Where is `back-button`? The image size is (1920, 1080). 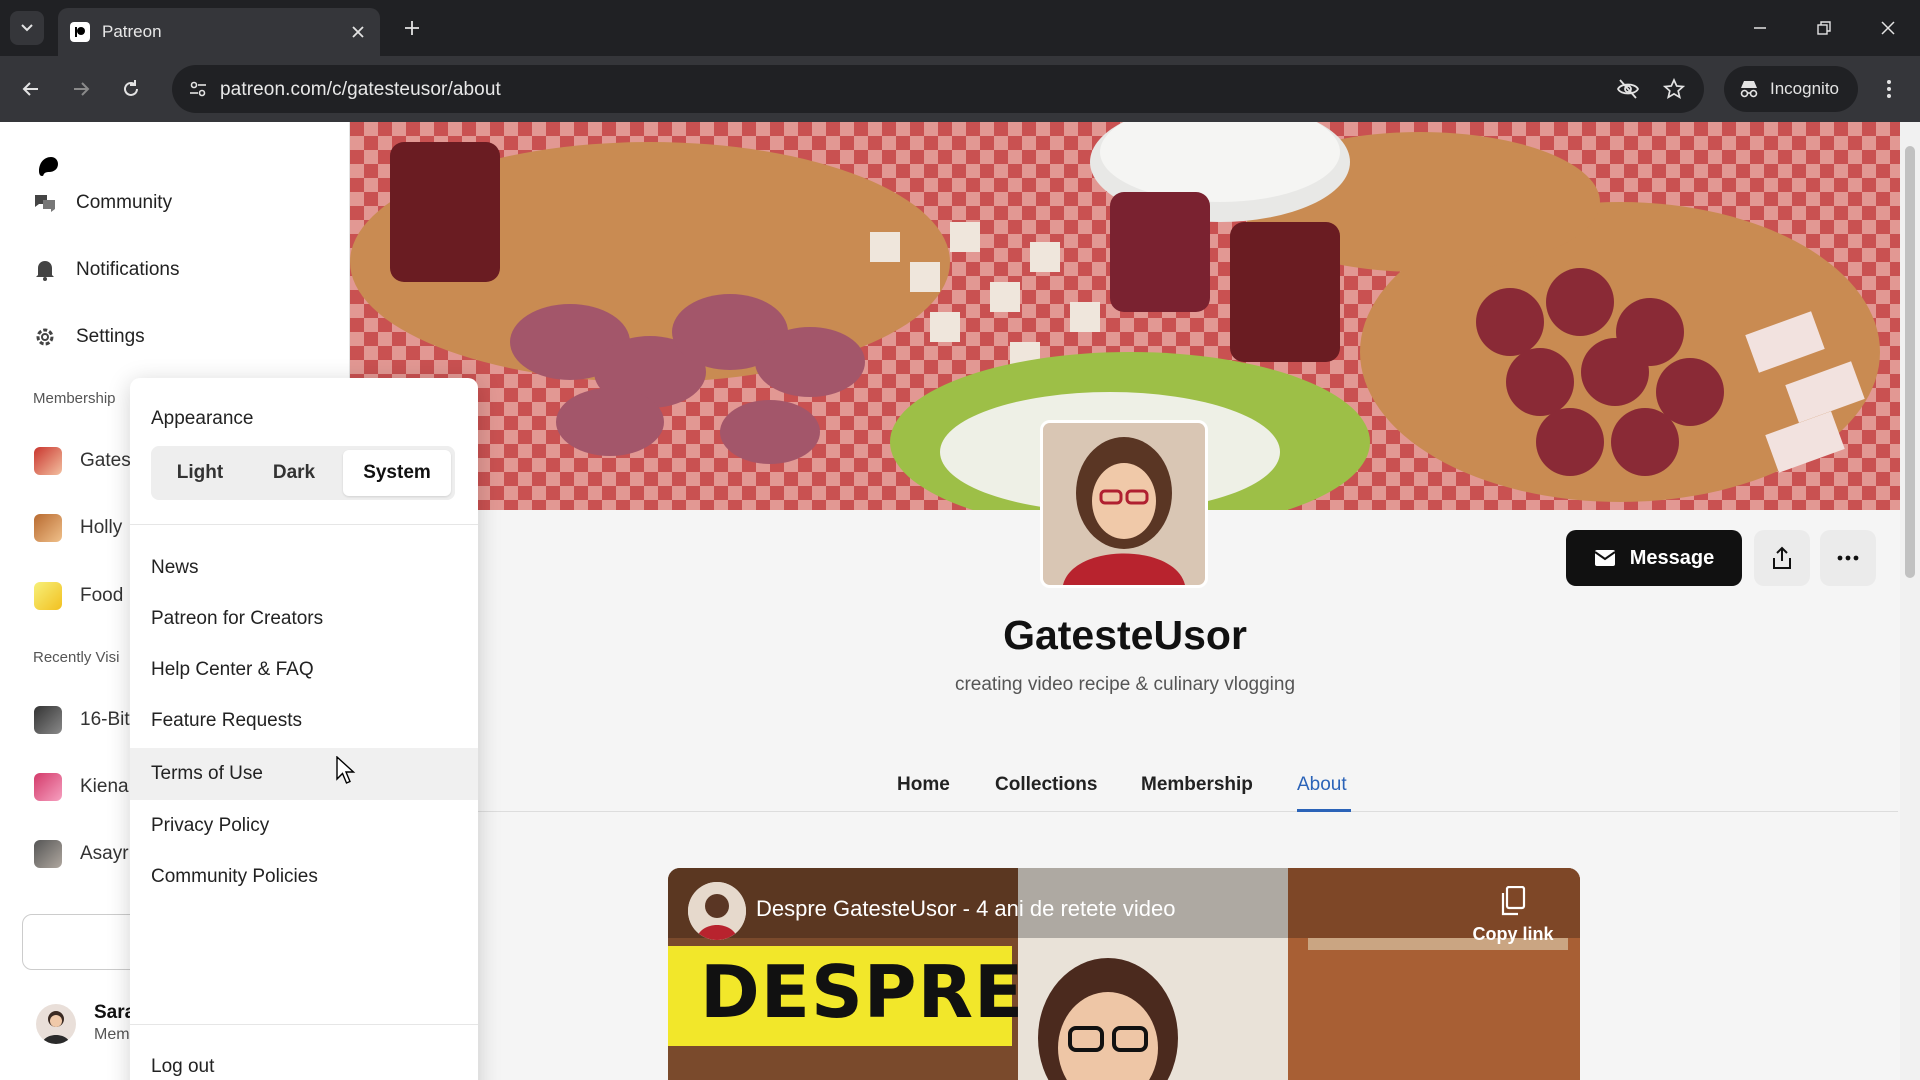
back-button is located at coordinates (31, 89).